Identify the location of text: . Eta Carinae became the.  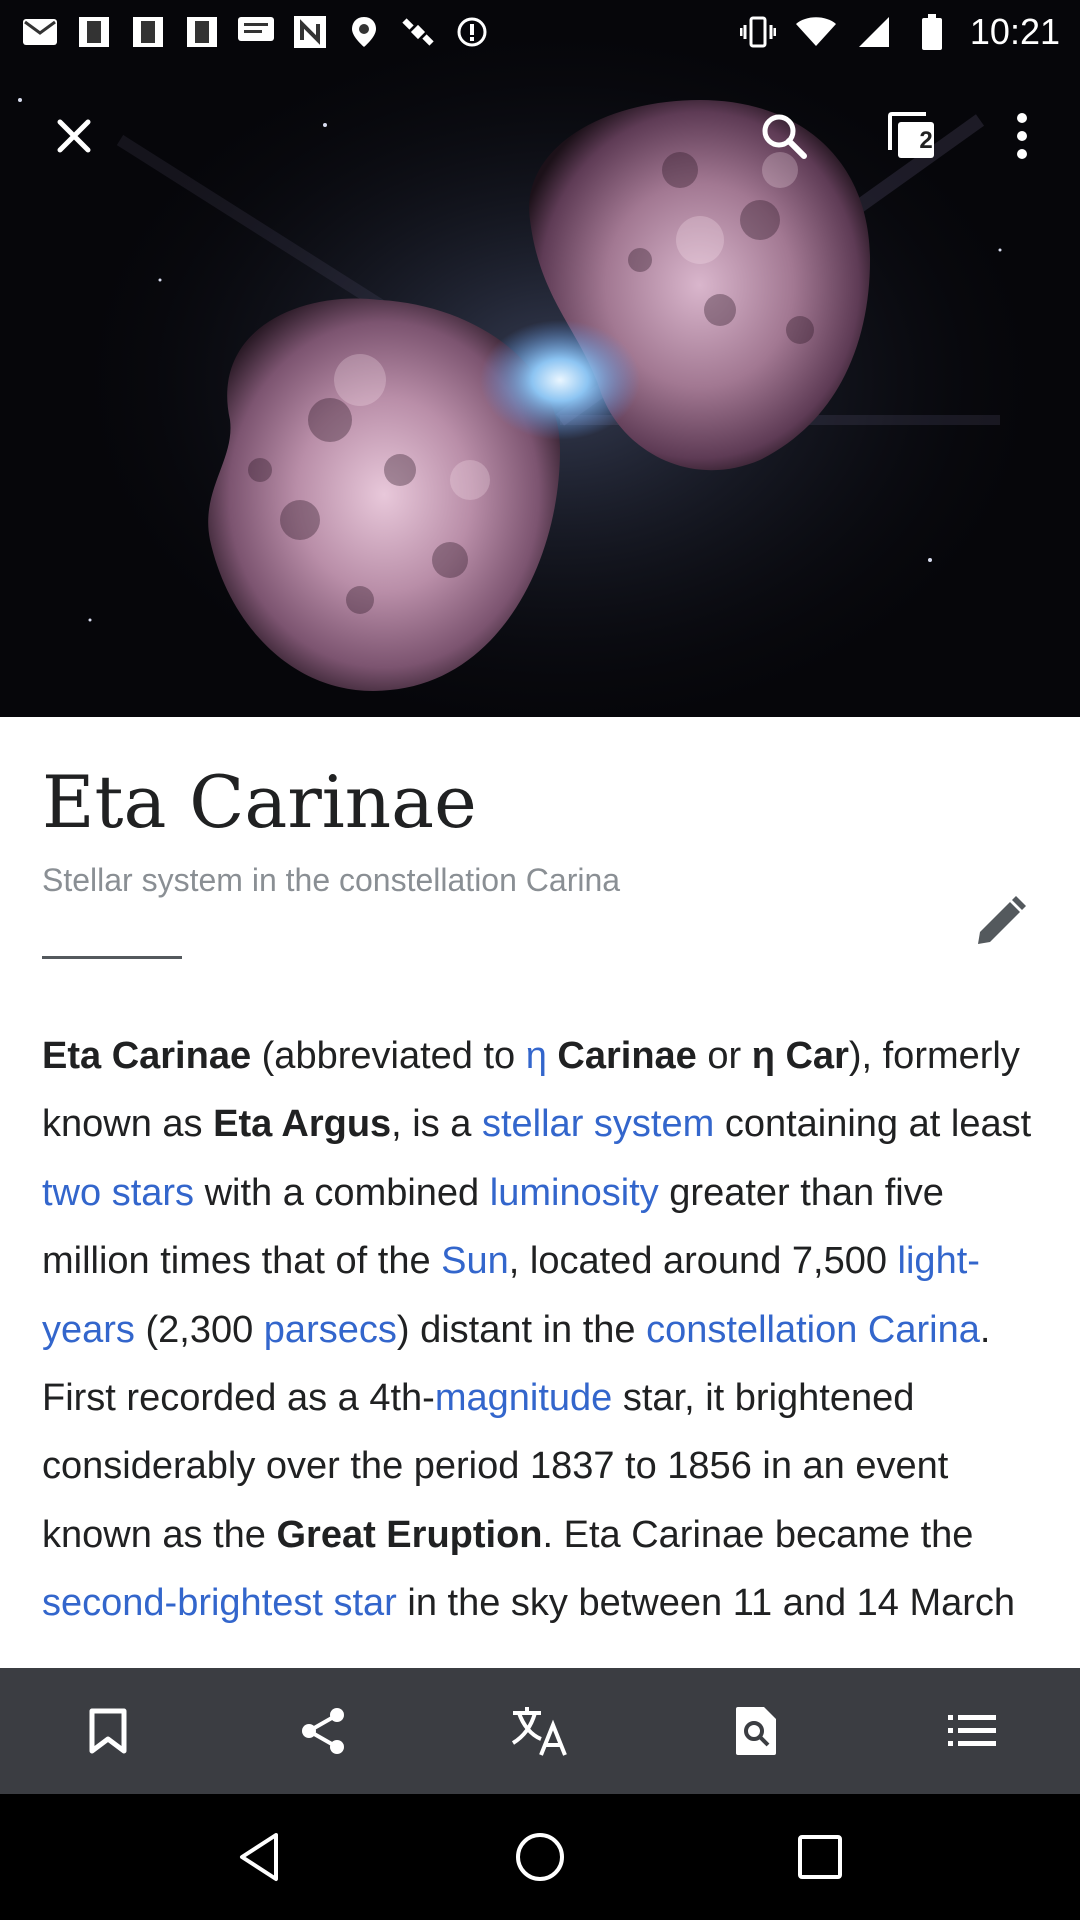
(758, 1534).